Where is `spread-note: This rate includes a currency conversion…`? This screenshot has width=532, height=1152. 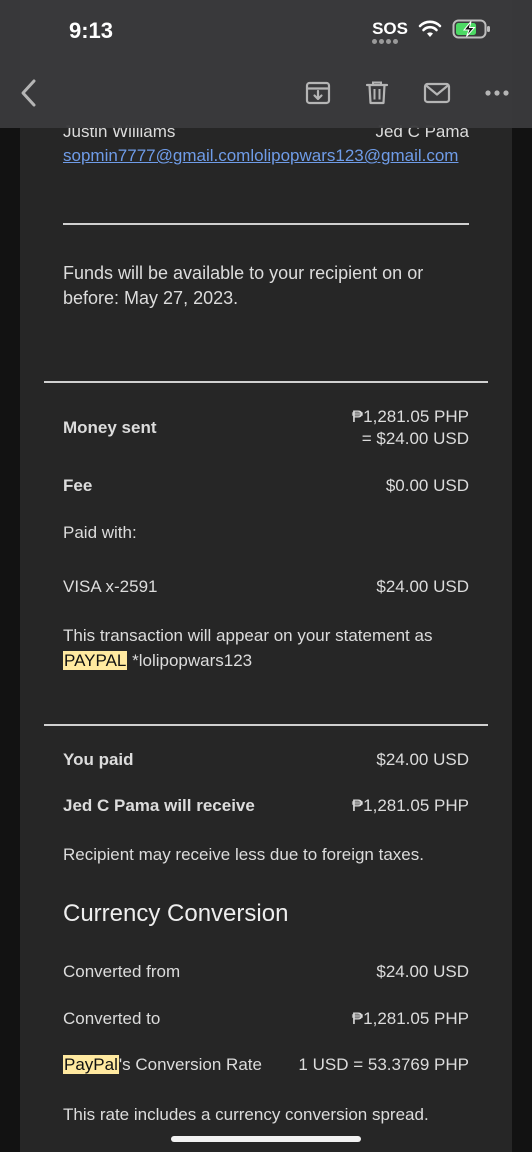 spread-note: This rate includes a currency conversion… is located at coordinates (246, 1114).